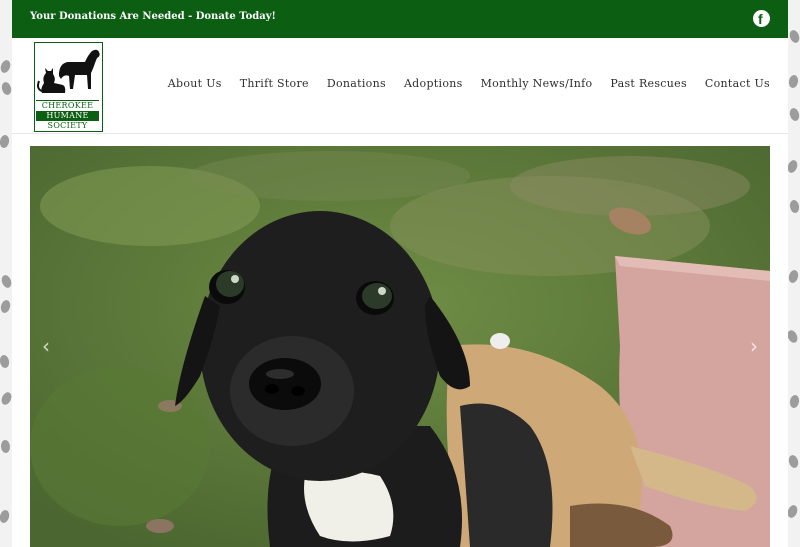 Image resolution: width=800 pixels, height=547 pixels. I want to click on facebook-icon: f, so click(761, 18).